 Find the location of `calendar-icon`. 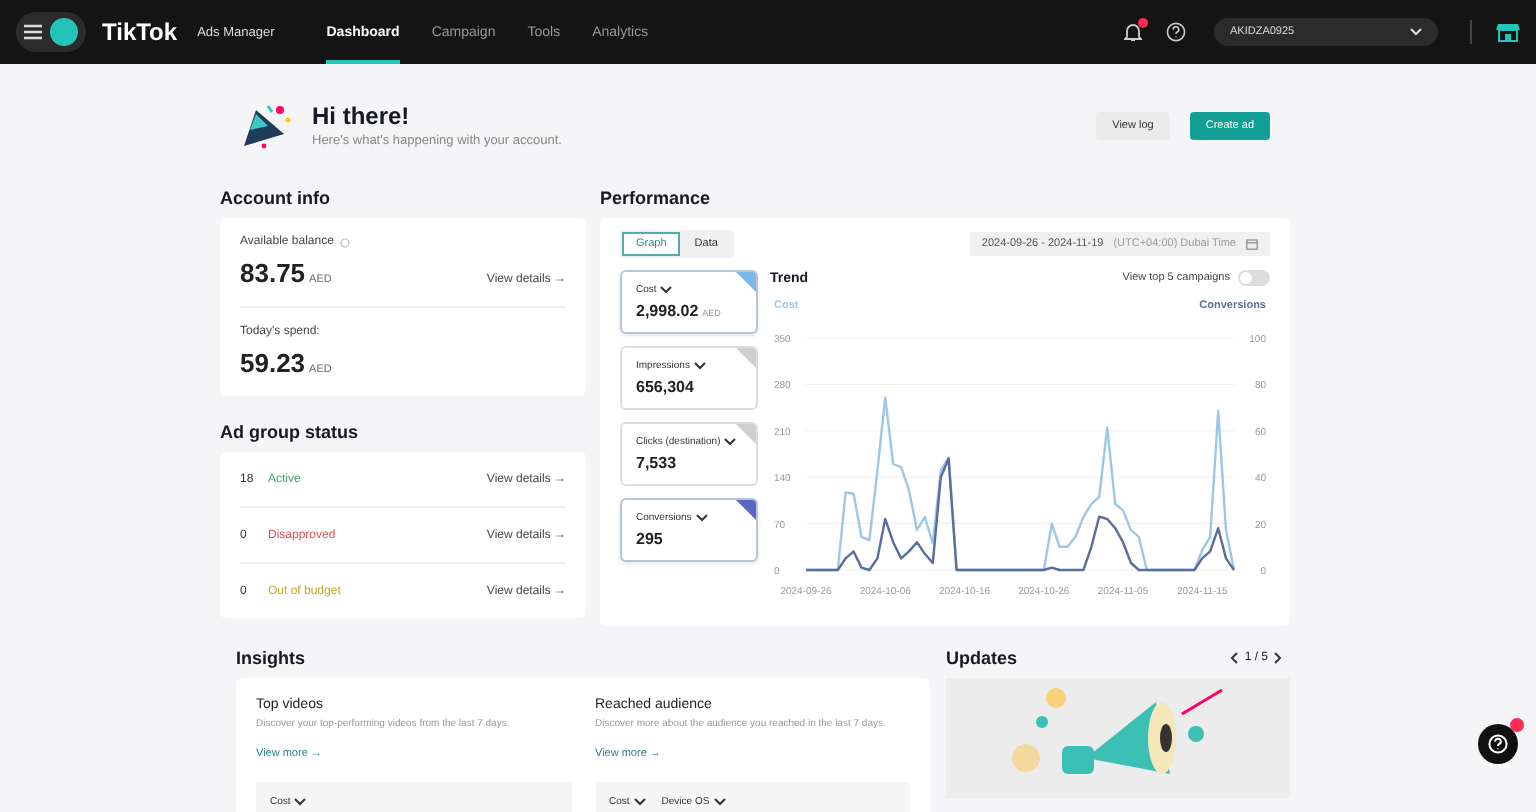

calendar-icon is located at coordinates (1252, 244).